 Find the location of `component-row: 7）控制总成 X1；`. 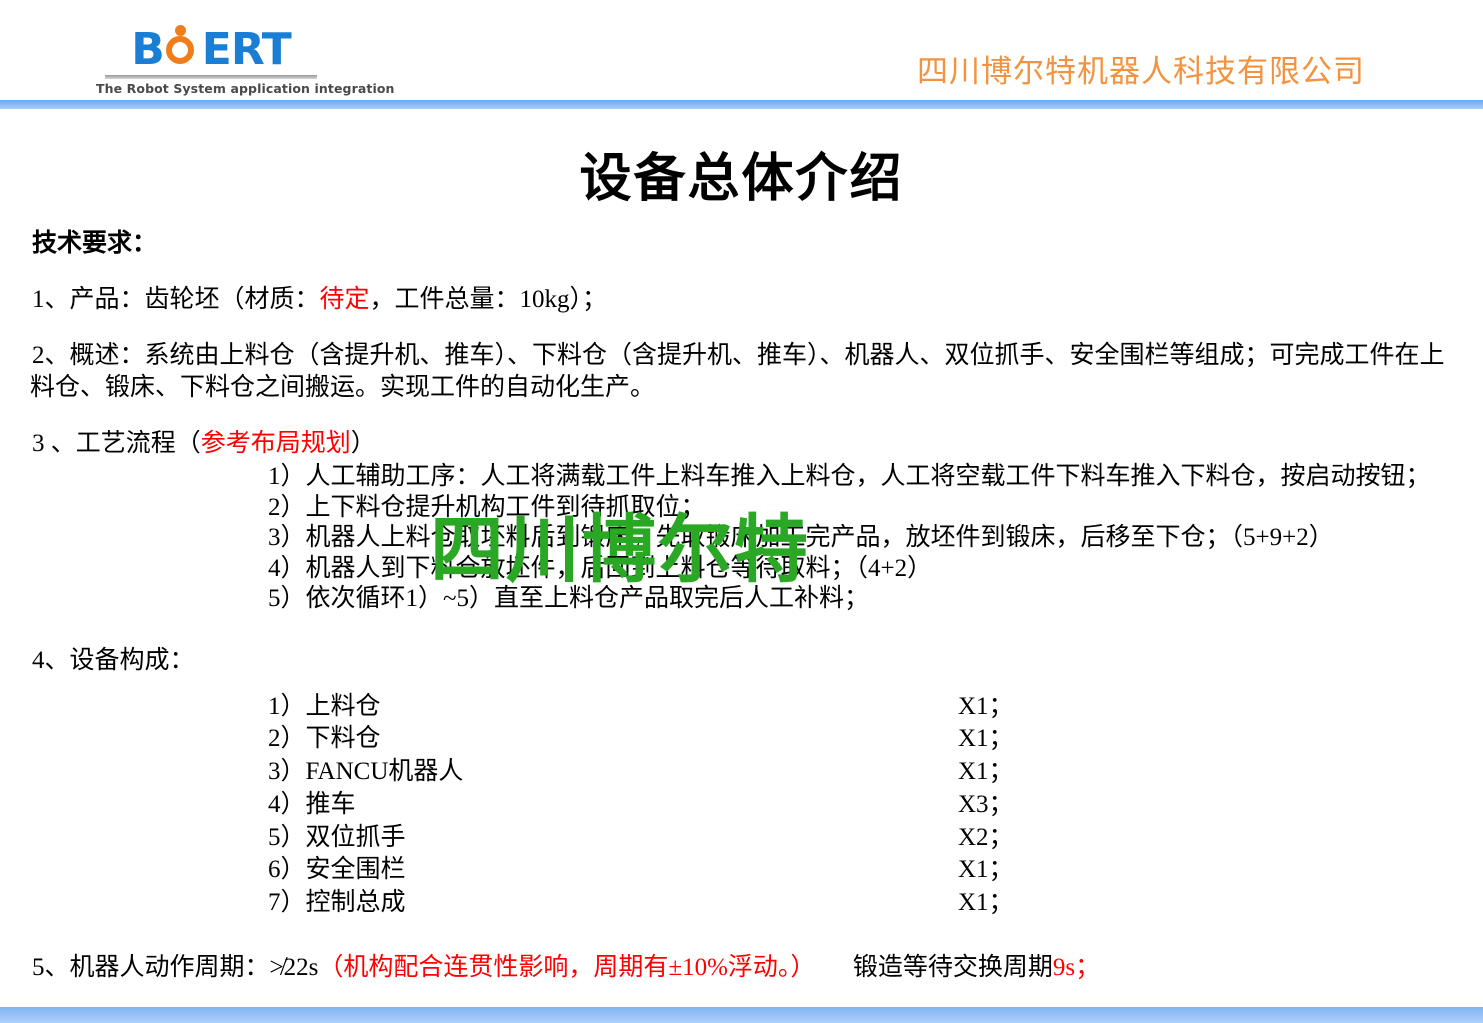

component-row: 7）控制总成 X1； is located at coordinates (875, 903).